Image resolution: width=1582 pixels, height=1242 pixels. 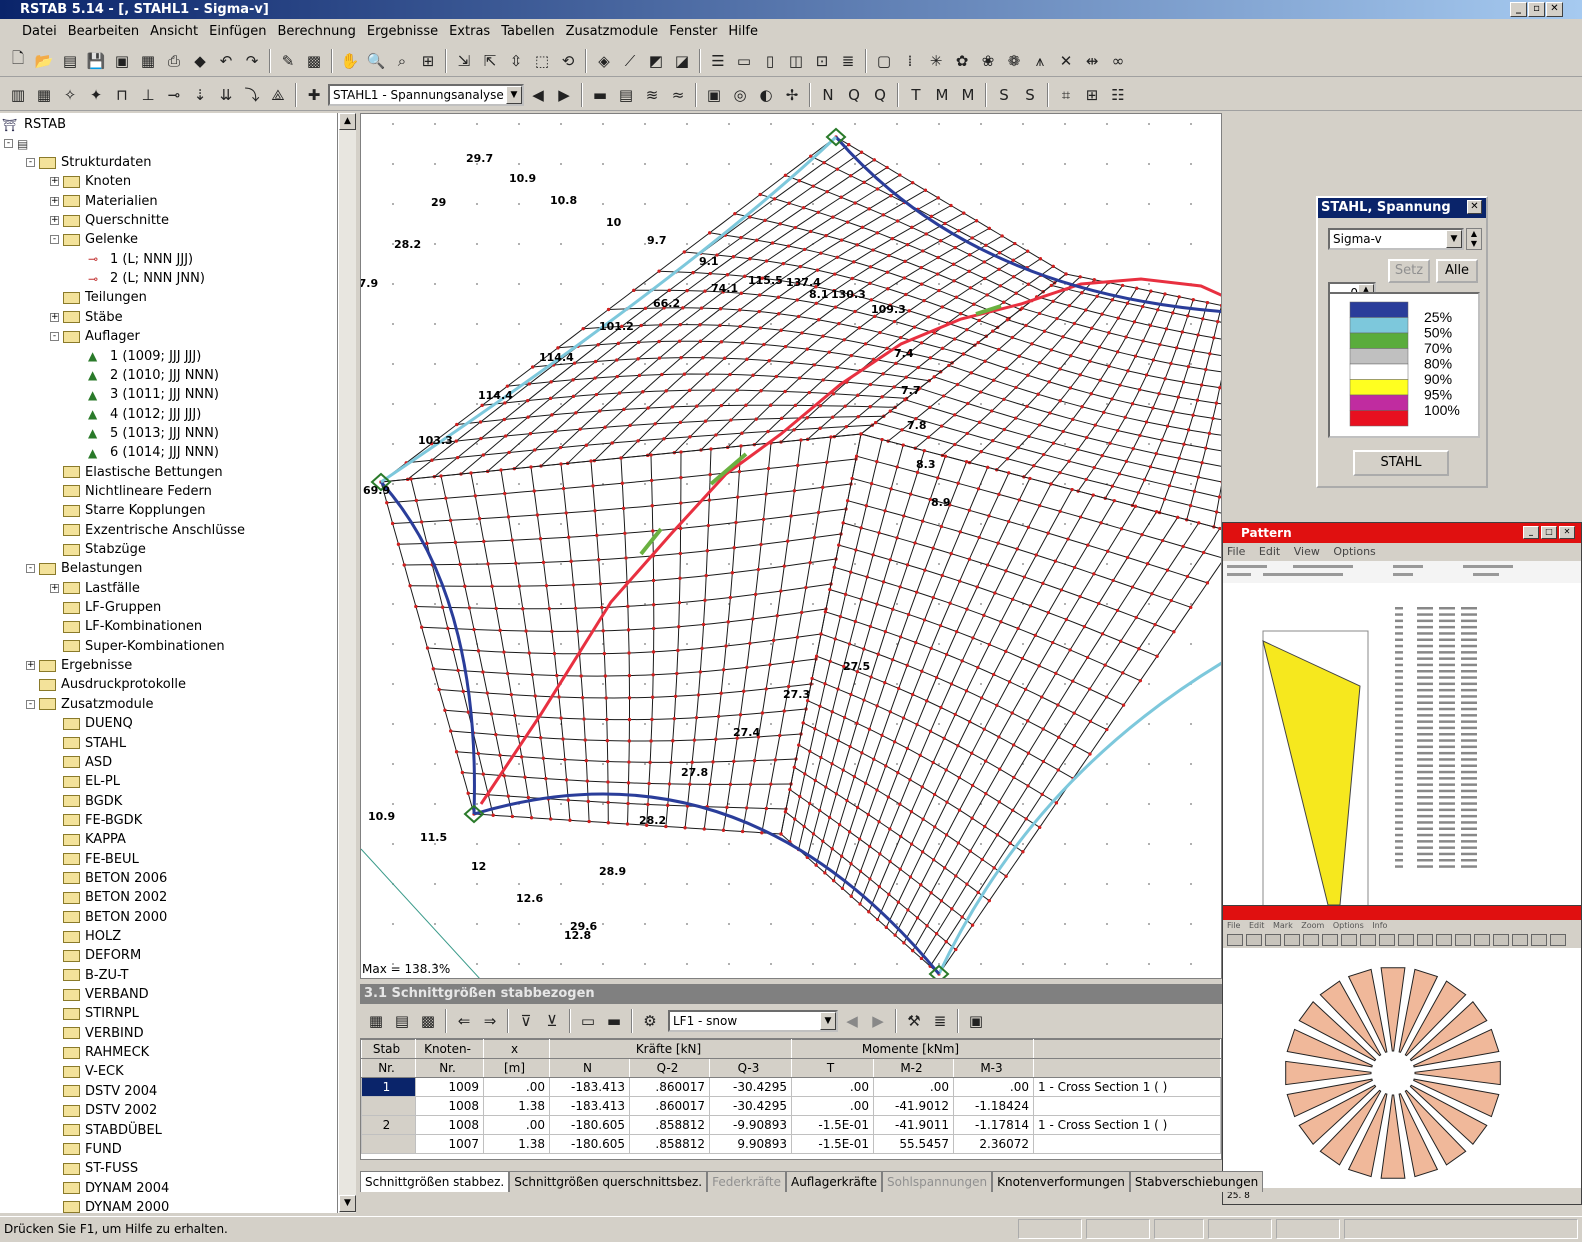 I want to click on menu-bearbeiten: Bearbeiten, so click(x=103, y=31).